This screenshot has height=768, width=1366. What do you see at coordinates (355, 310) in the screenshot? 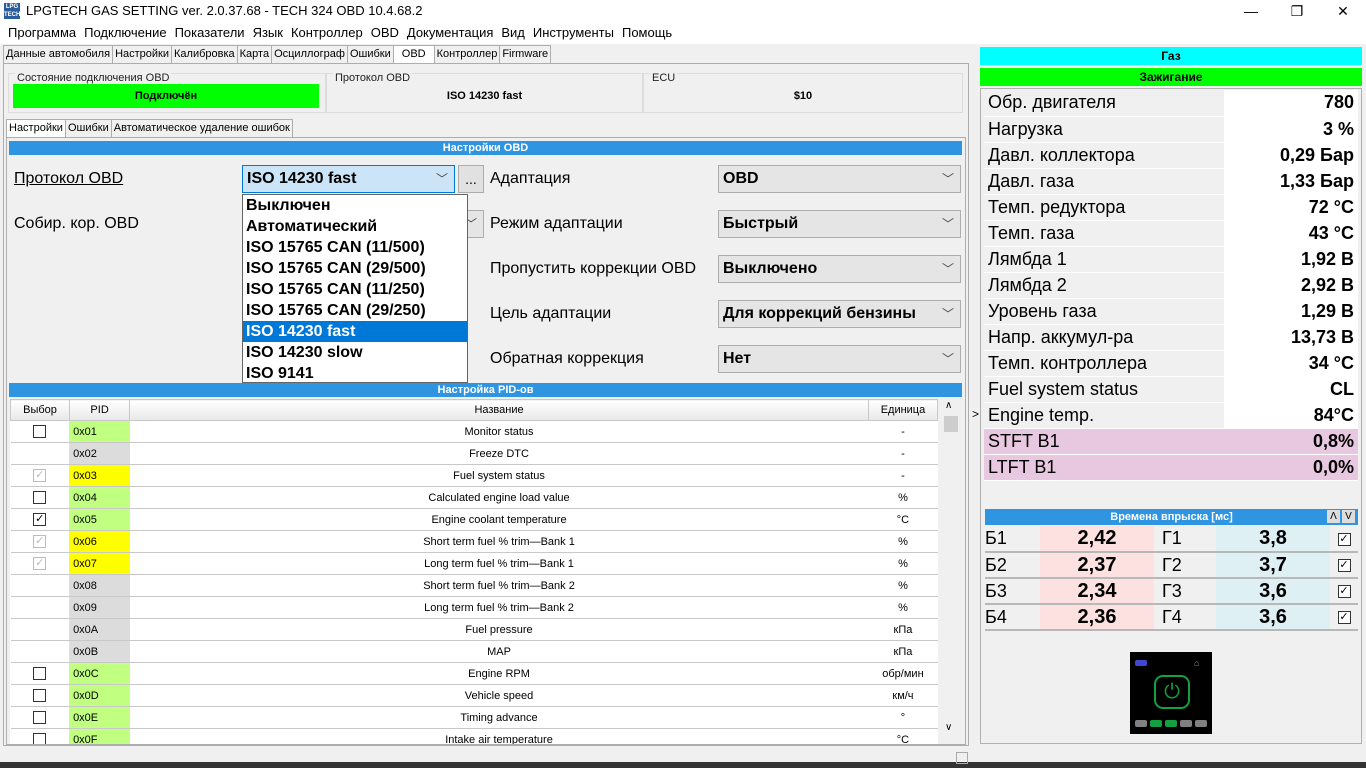
I see `dropdown-option: ISO 15765 CAN (29/250)` at bounding box center [355, 310].